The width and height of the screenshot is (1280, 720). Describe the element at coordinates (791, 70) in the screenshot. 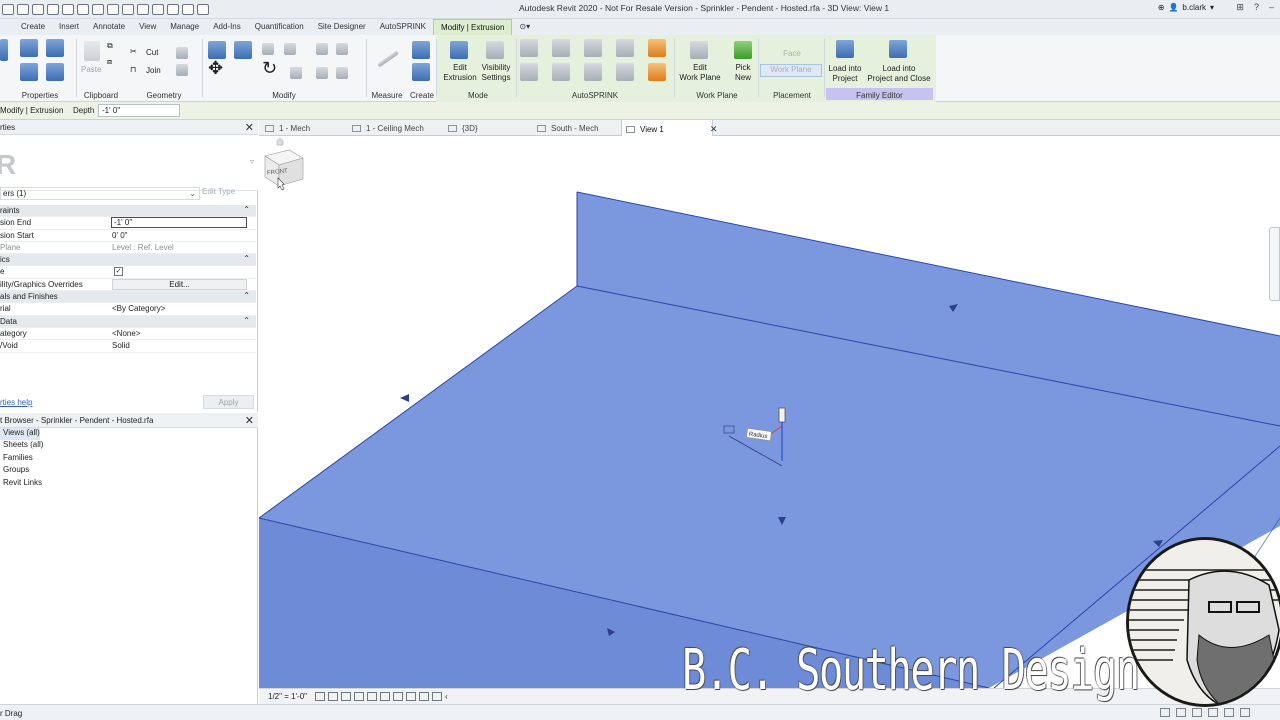

I see `work-plane-button: Work Plane` at that location.